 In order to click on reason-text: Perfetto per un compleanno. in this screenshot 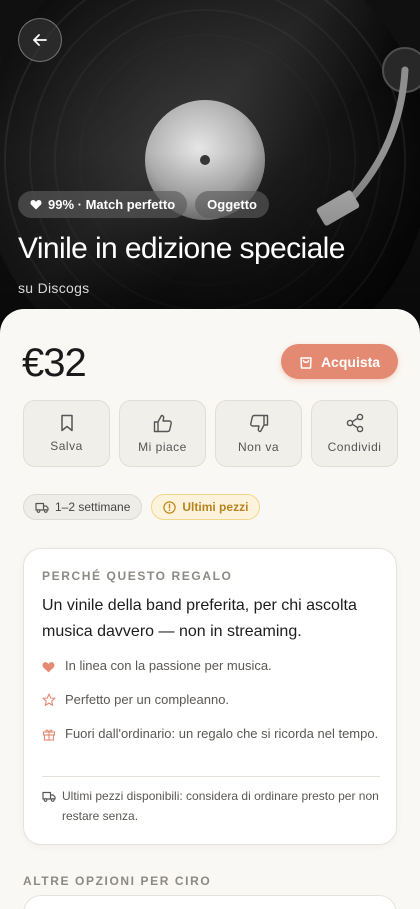, I will do `click(147, 699)`.